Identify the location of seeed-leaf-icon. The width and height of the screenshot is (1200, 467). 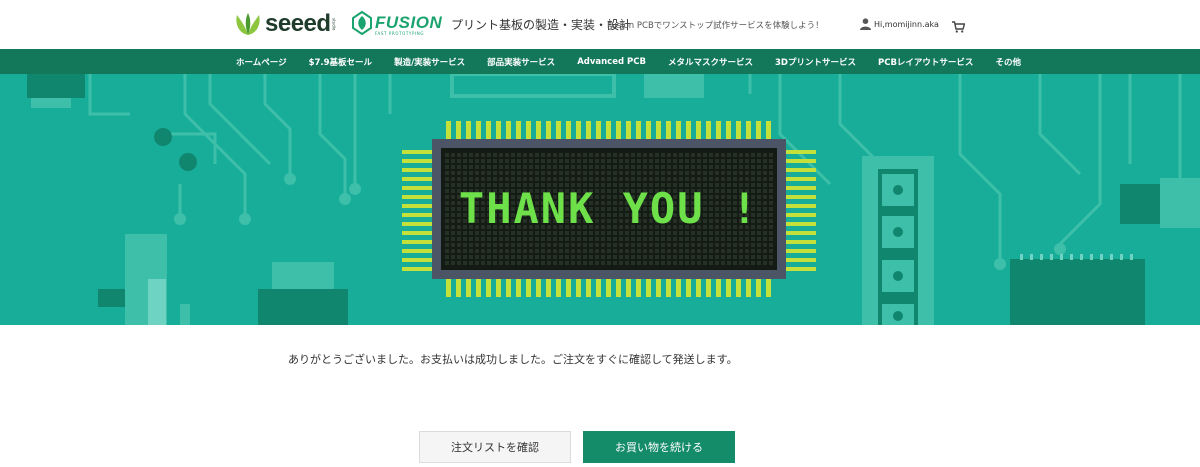
(248, 24).